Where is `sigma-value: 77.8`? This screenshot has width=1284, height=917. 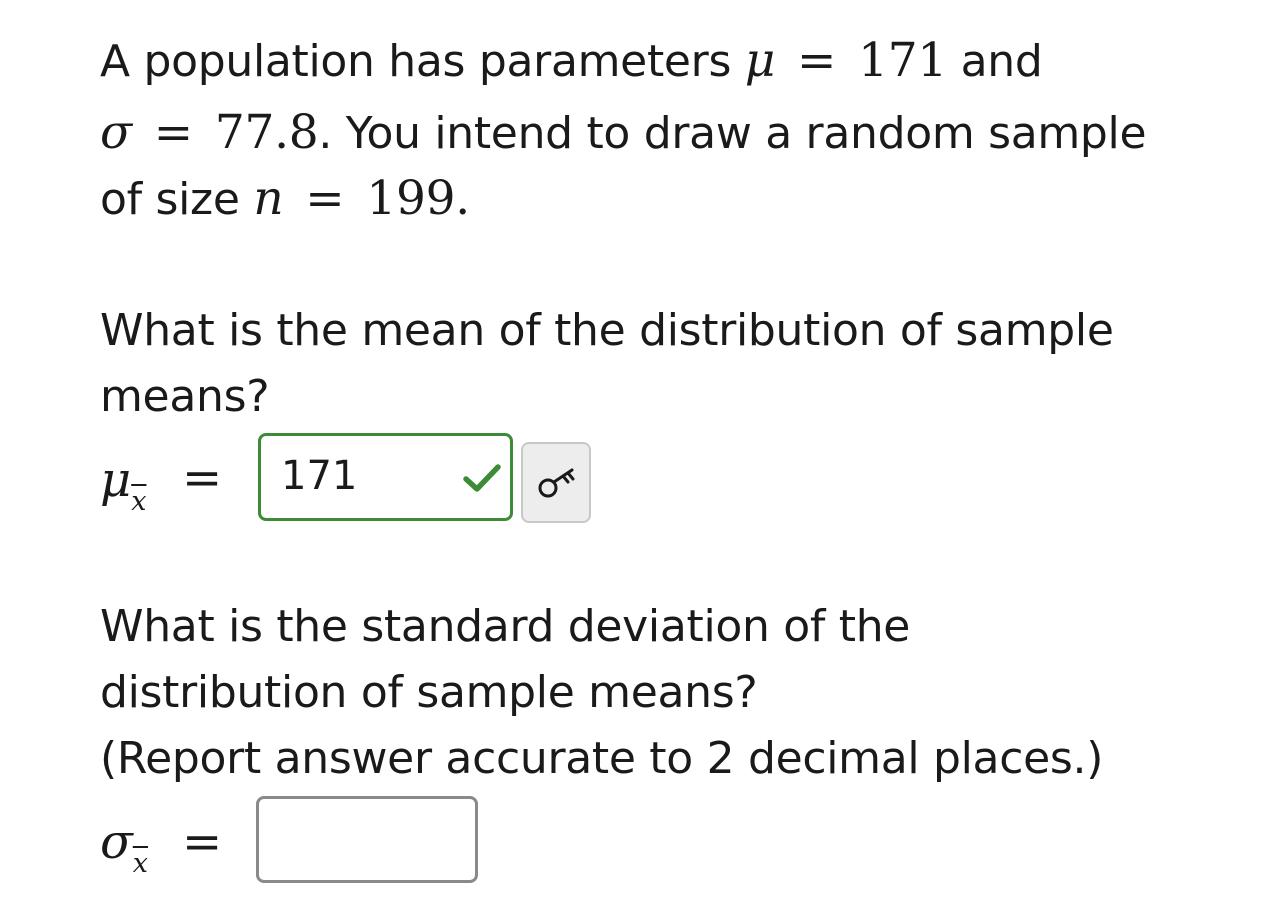 sigma-value: 77.8 is located at coordinates (266, 132).